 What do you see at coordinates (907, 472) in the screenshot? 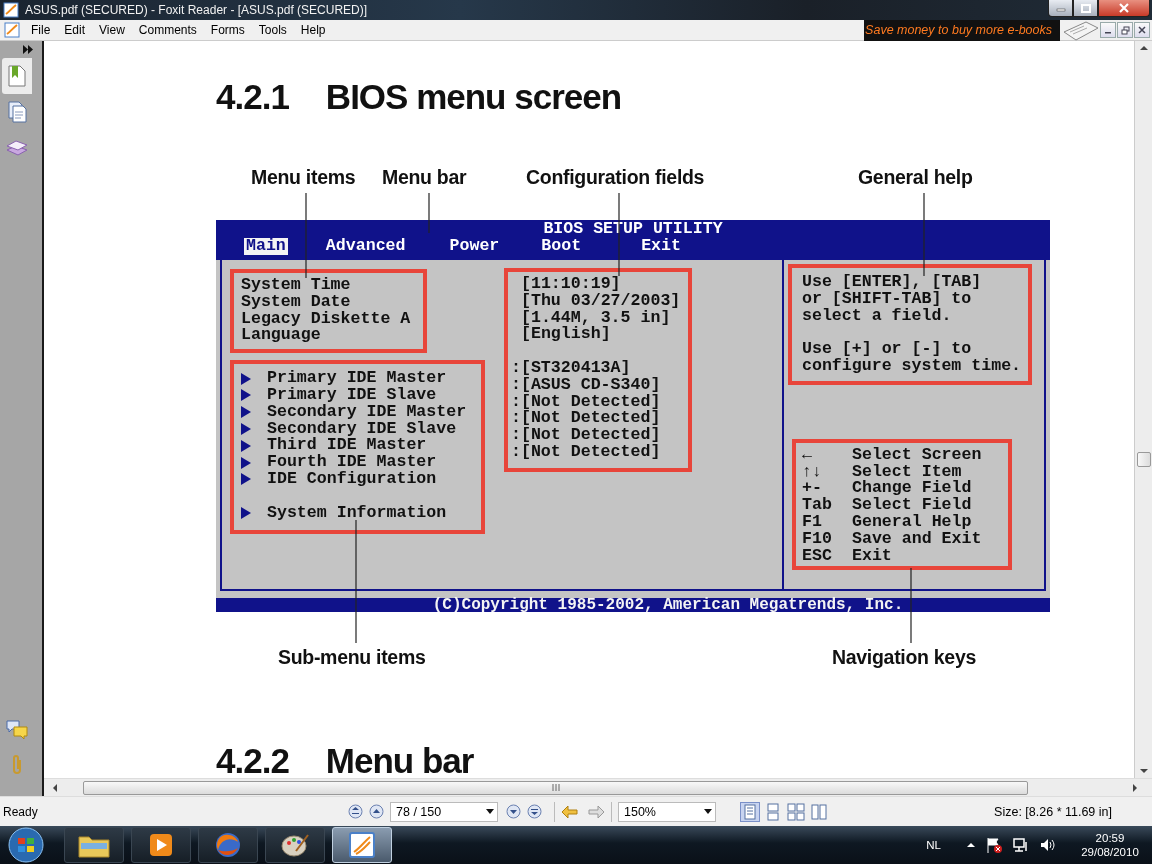
I see `key-action: Select Item` at bounding box center [907, 472].